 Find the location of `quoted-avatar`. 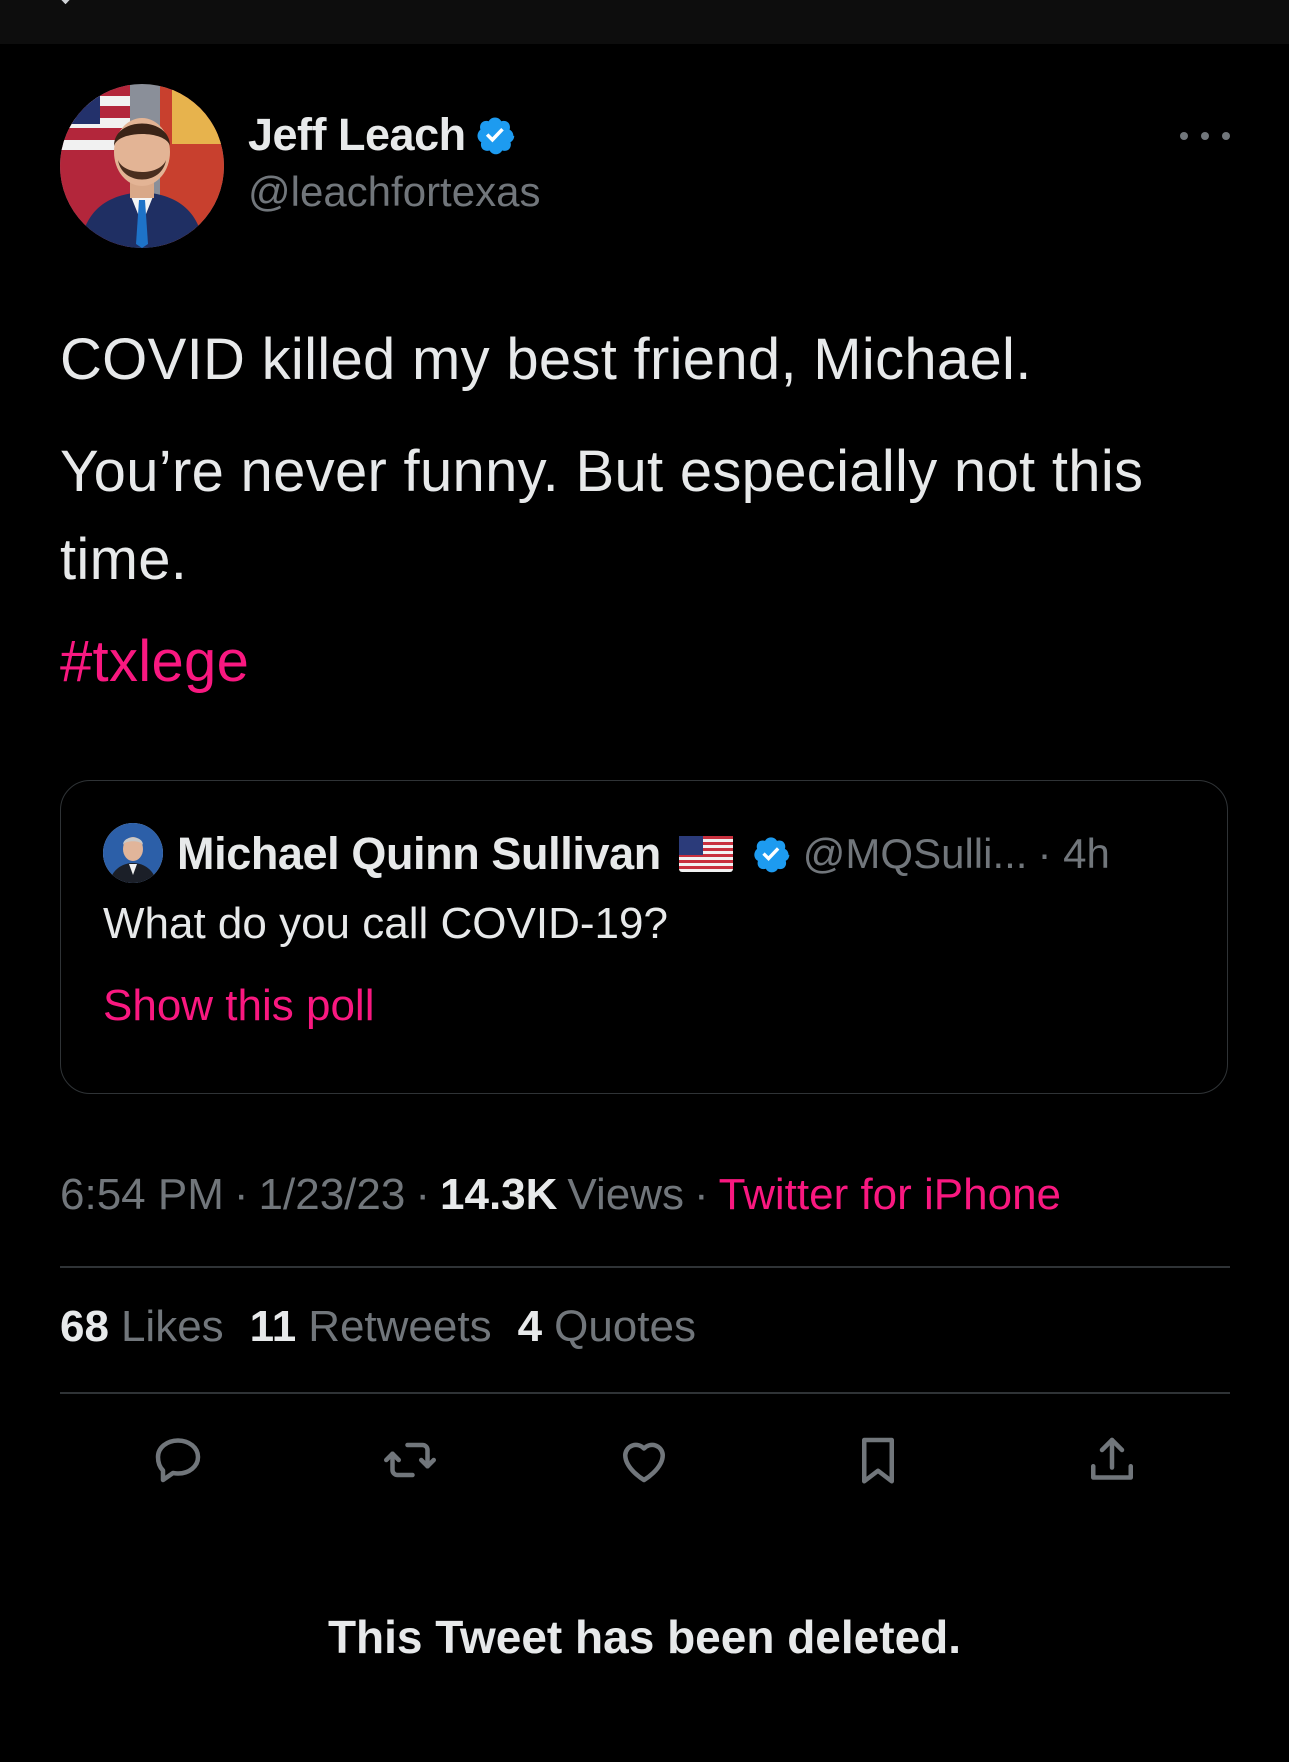

quoted-avatar is located at coordinates (133, 853).